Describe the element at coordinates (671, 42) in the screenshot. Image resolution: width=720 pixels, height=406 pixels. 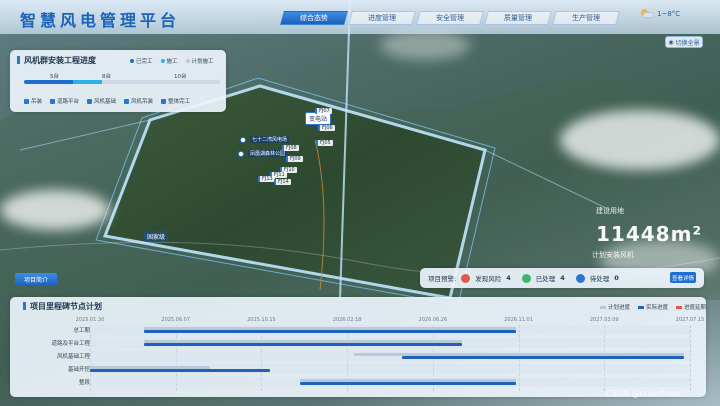
I see `eye-icon: ◉` at that location.